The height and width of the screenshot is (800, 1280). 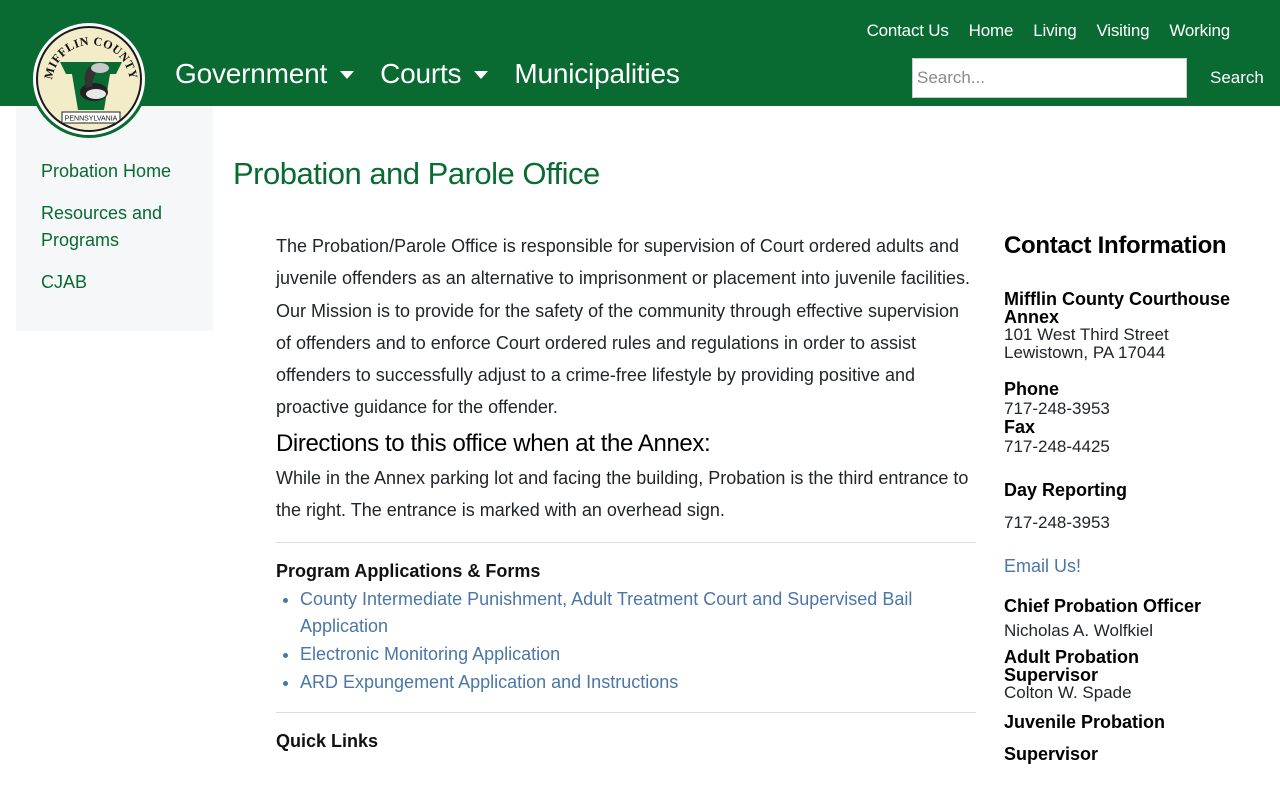 I want to click on utility-link-home: Home, so click(x=991, y=31).